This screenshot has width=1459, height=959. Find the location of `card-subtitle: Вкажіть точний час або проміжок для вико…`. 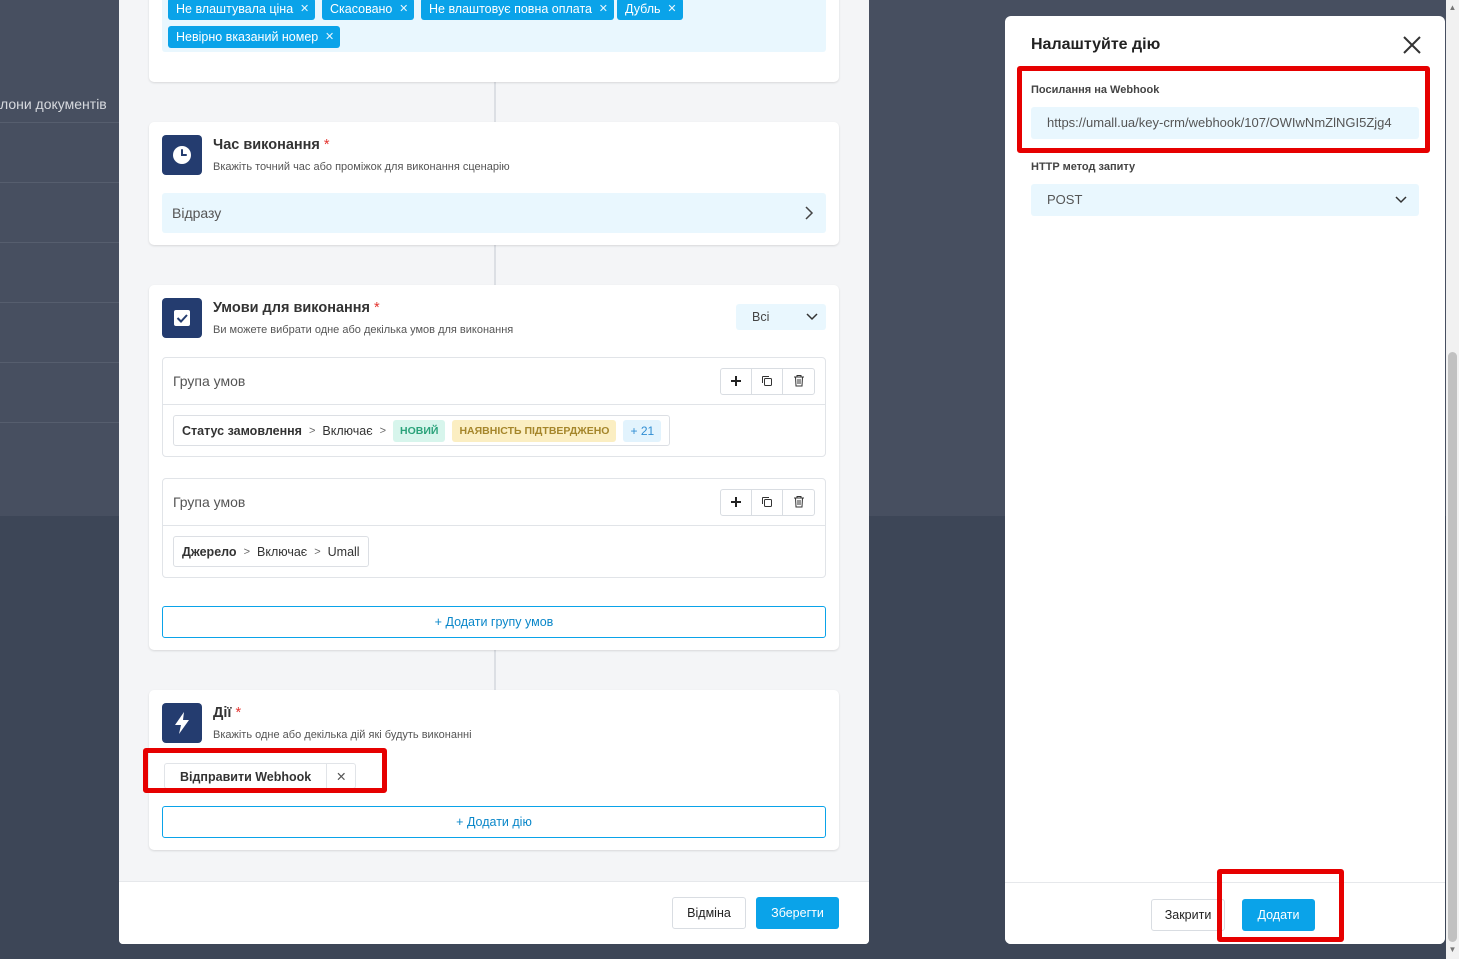

card-subtitle: Вкажіть точний час або проміжок для вико… is located at coordinates (361, 167).